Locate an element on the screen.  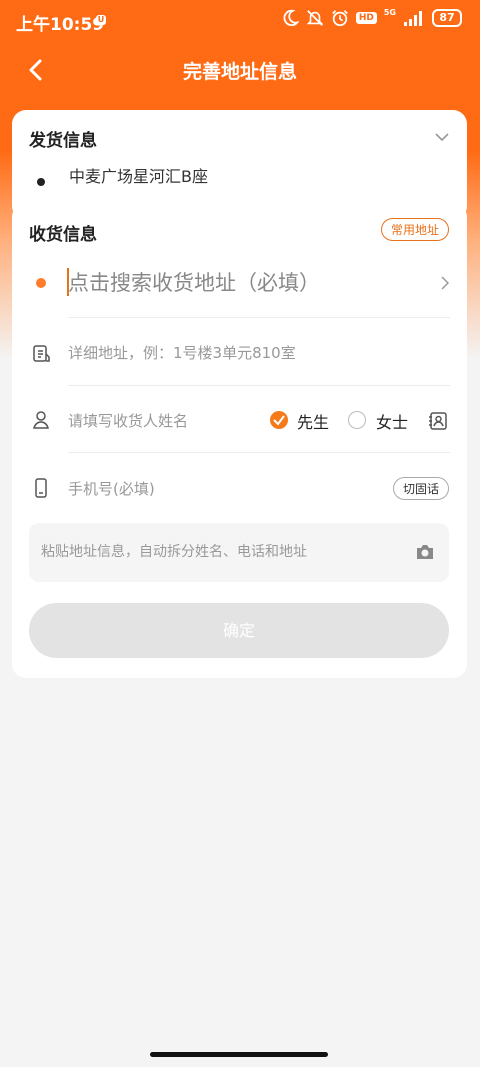
mute-icon is located at coordinates (315, 18).